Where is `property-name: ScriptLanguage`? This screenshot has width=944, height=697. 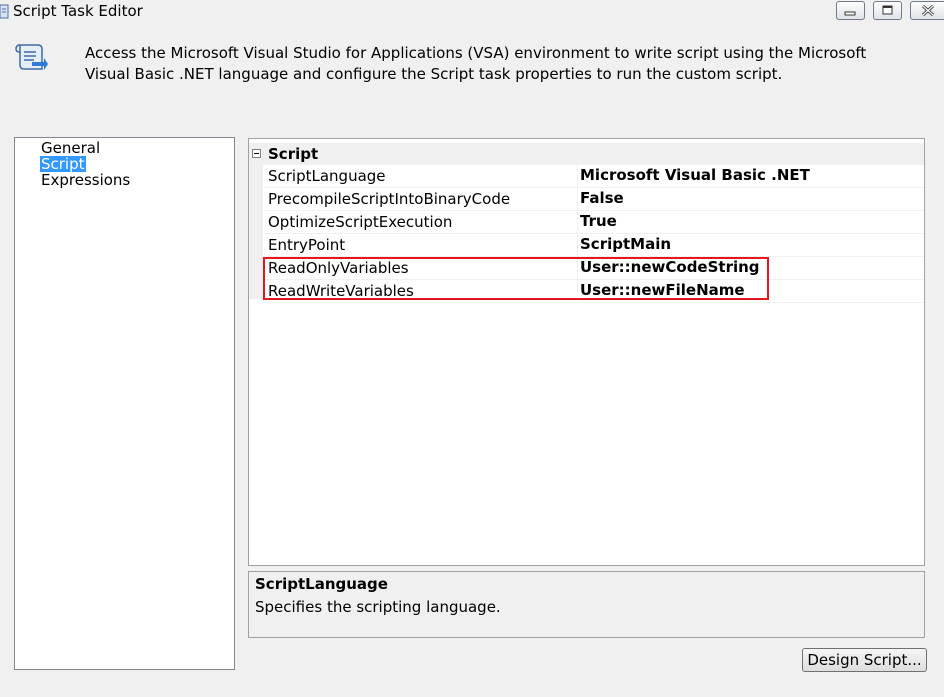
property-name: ScriptLanguage is located at coordinates (327, 176).